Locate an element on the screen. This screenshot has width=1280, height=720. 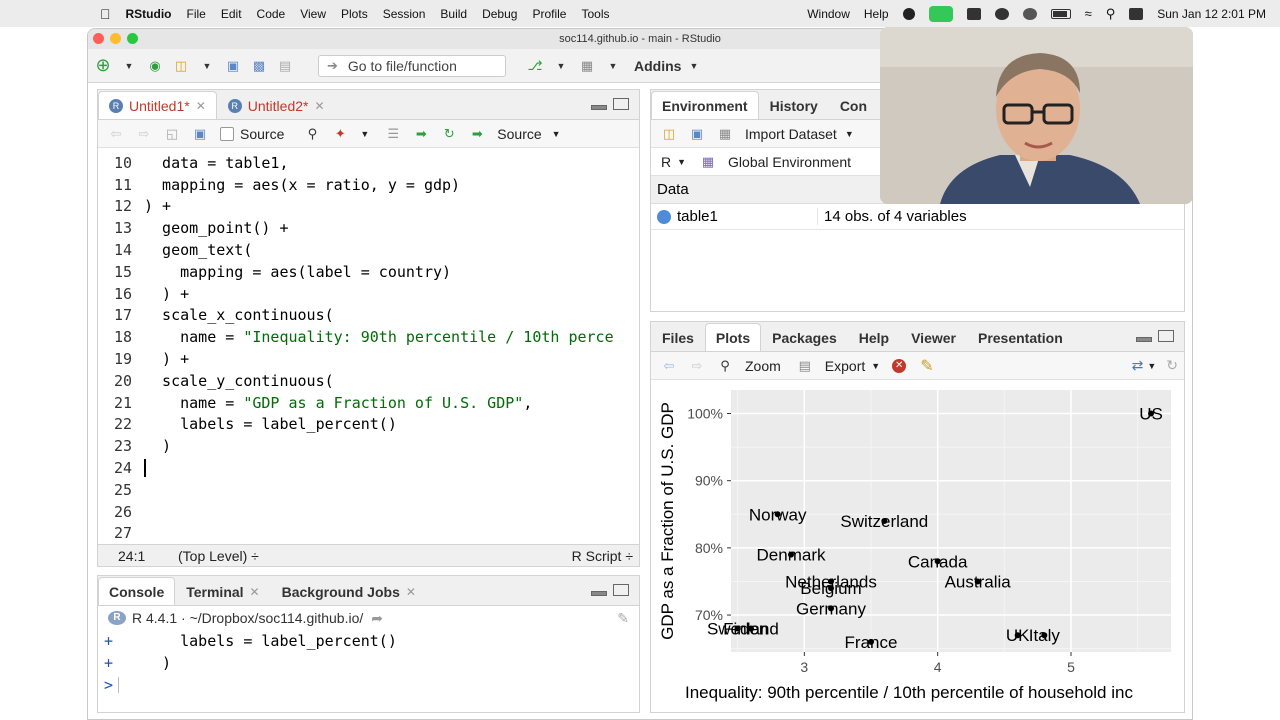
search-icon: ⚲ is located at coordinates (312, 134).